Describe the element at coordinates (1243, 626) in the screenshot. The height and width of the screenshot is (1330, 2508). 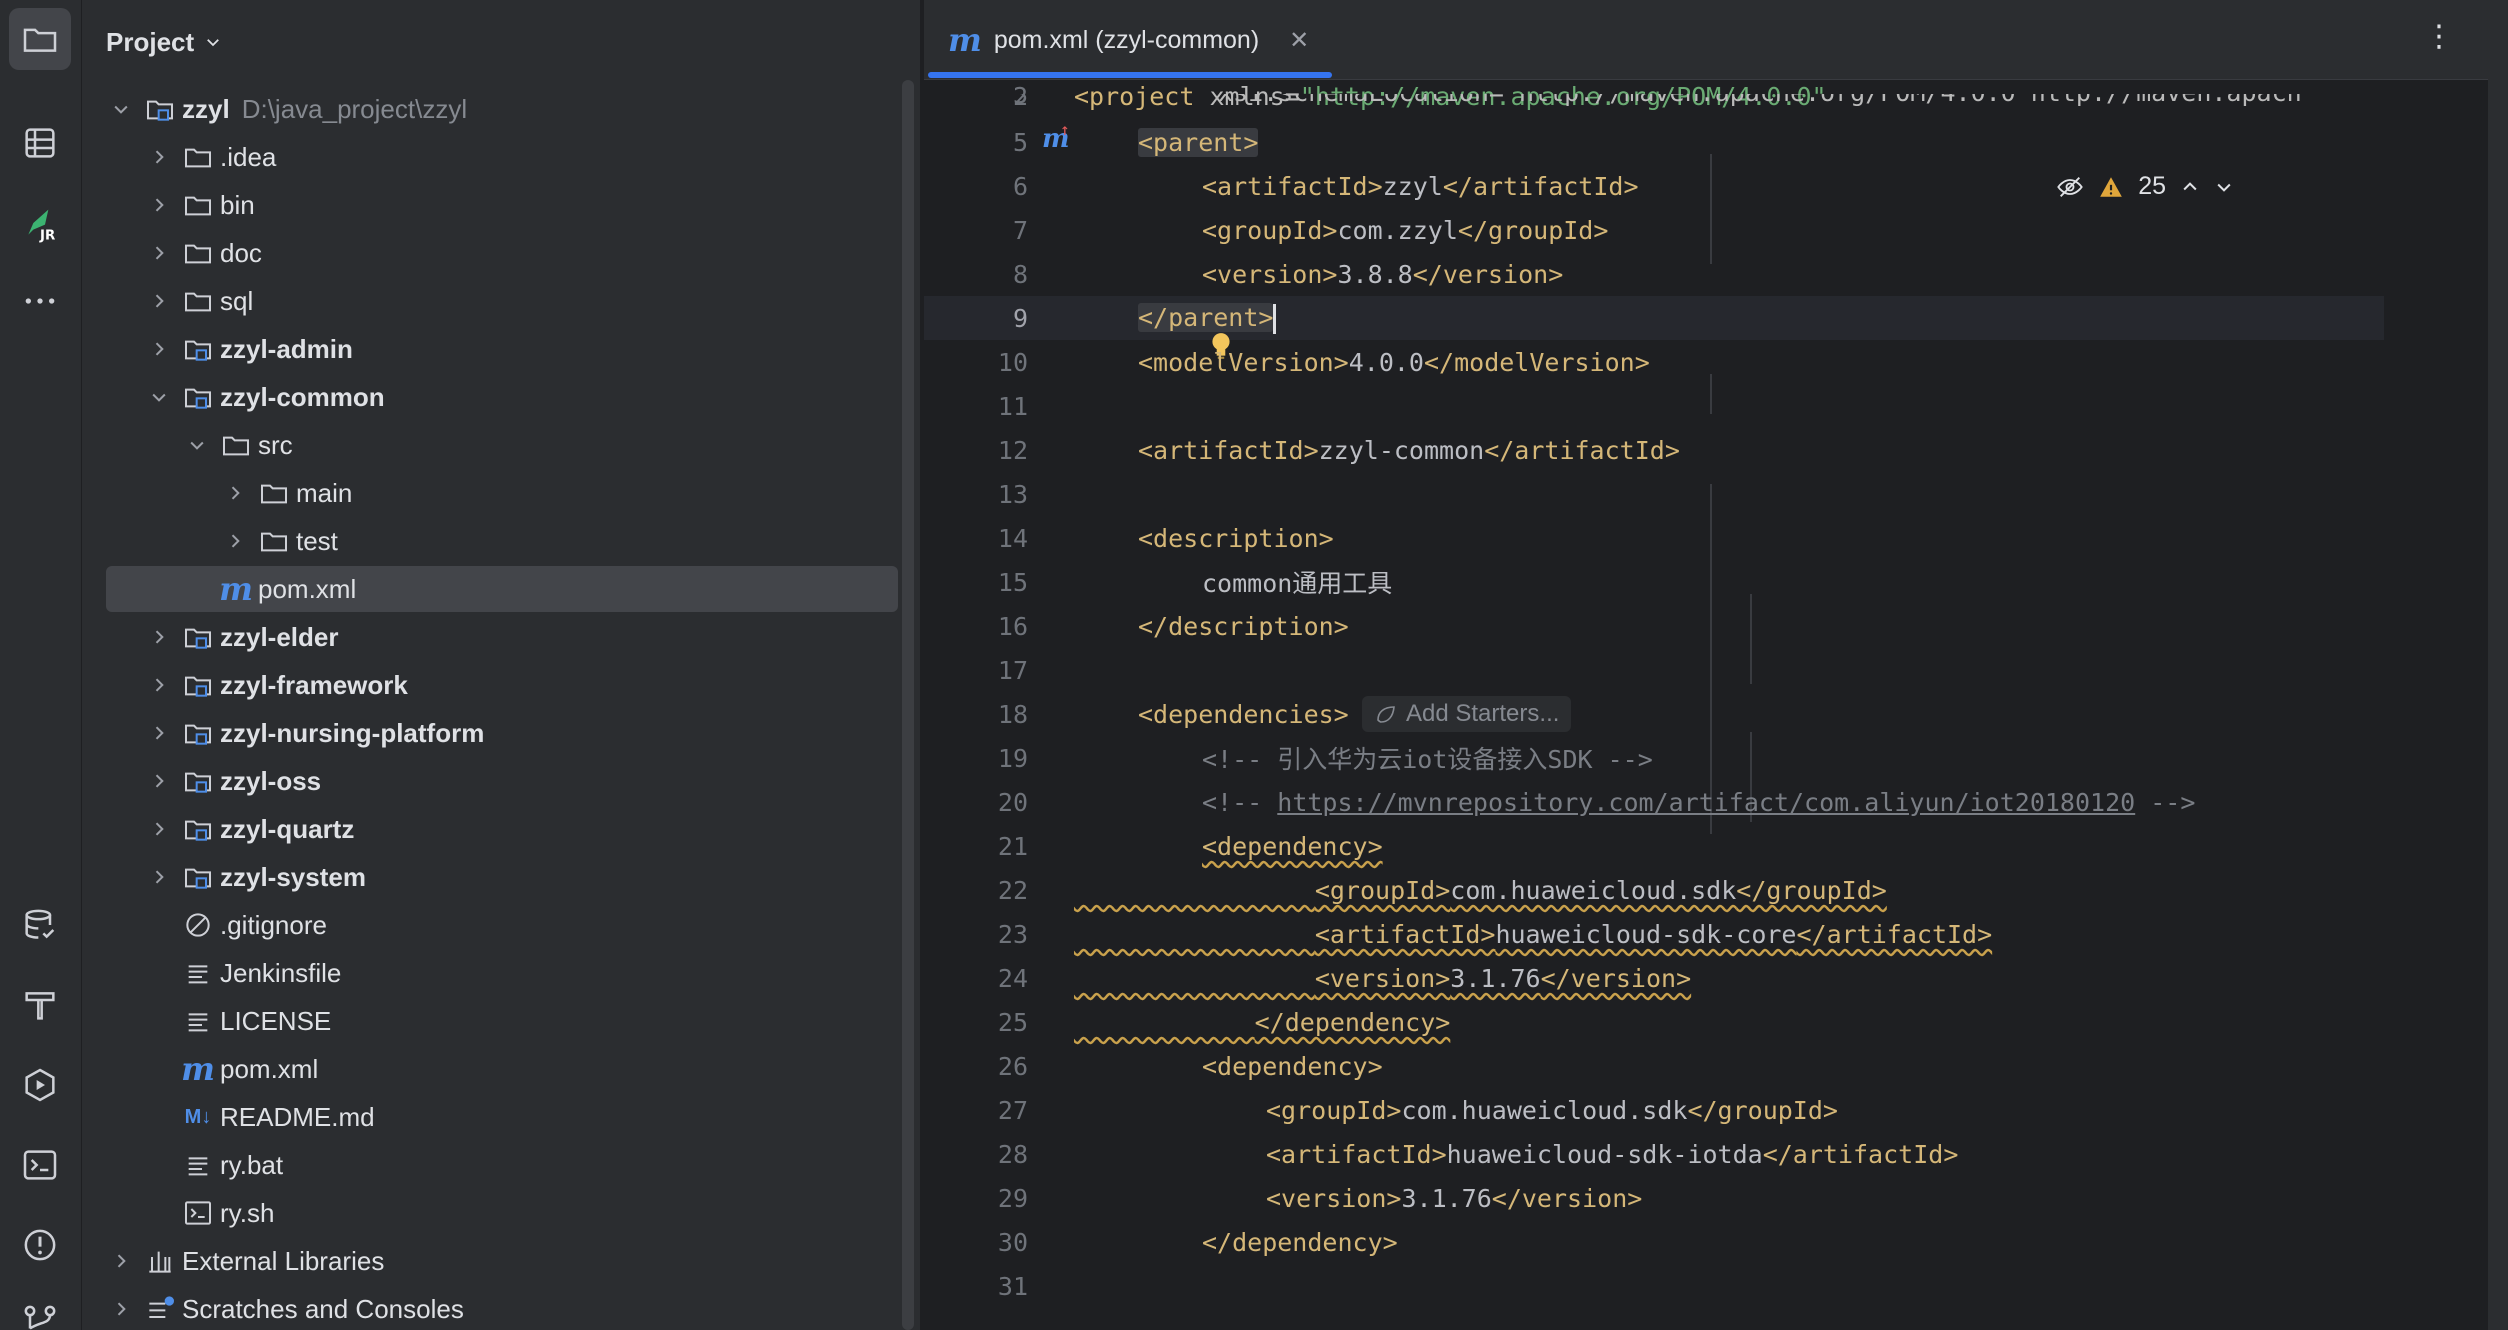
I see `xml-tag: </description>` at that location.